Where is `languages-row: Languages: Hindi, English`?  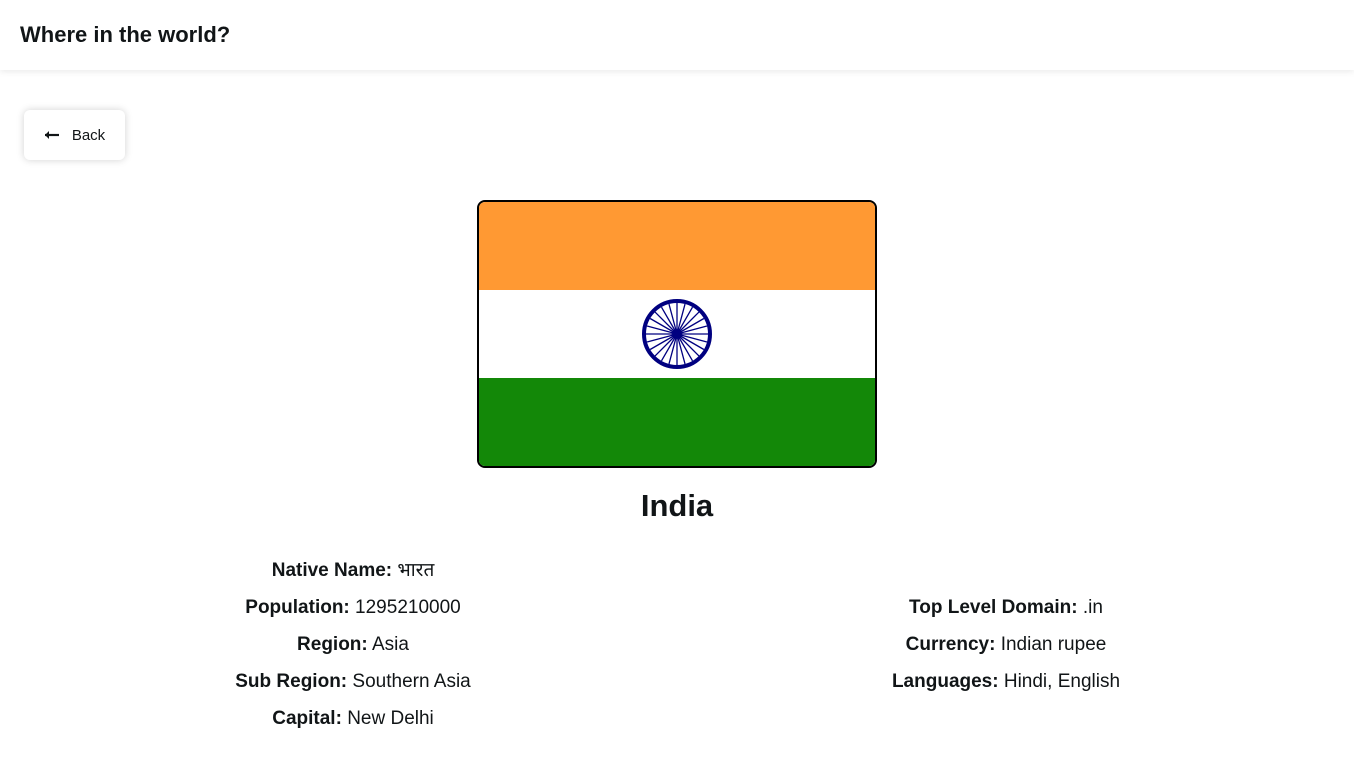 languages-row: Languages: Hindi, English is located at coordinates (1006, 686).